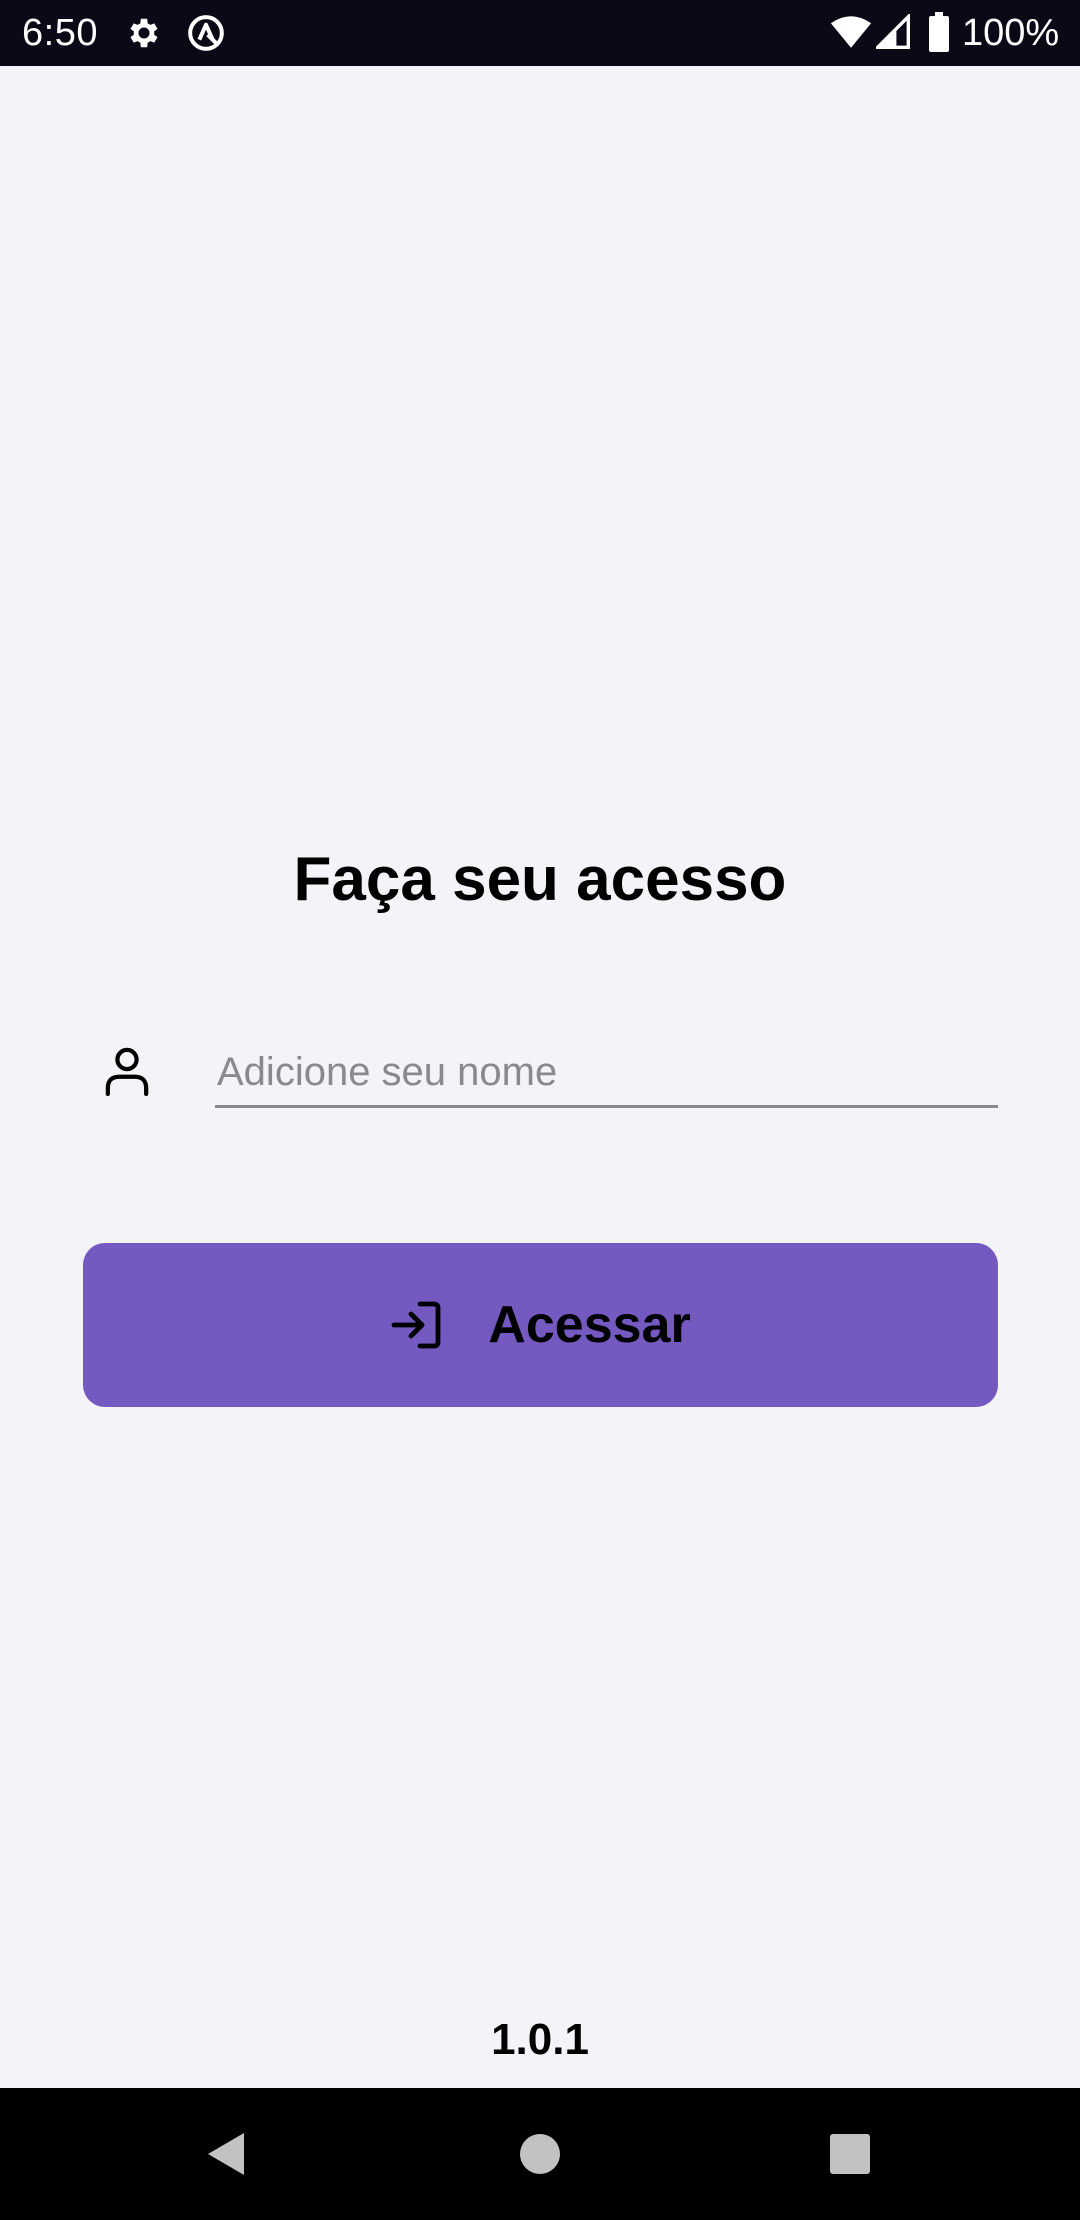 Image resolution: width=1080 pixels, height=2220 pixels. Describe the element at coordinates (540, 879) in the screenshot. I see `page-title: Faça seu acesso` at that location.